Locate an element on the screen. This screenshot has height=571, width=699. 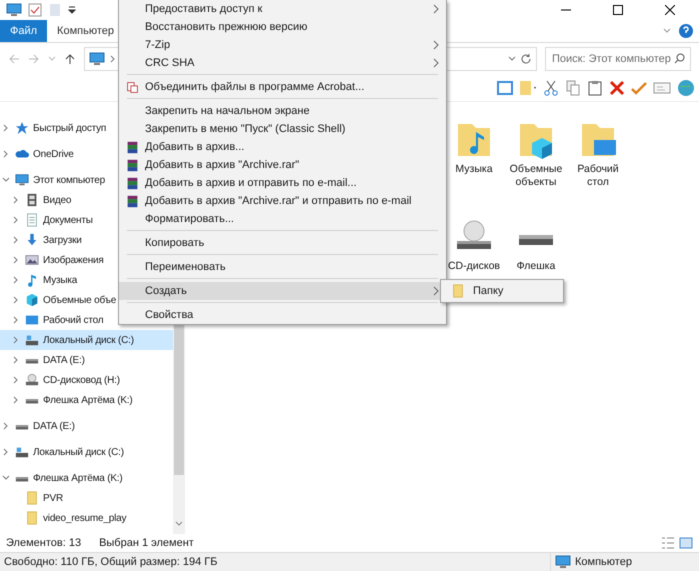
location-text: Компьютер is located at coordinates (603, 562).